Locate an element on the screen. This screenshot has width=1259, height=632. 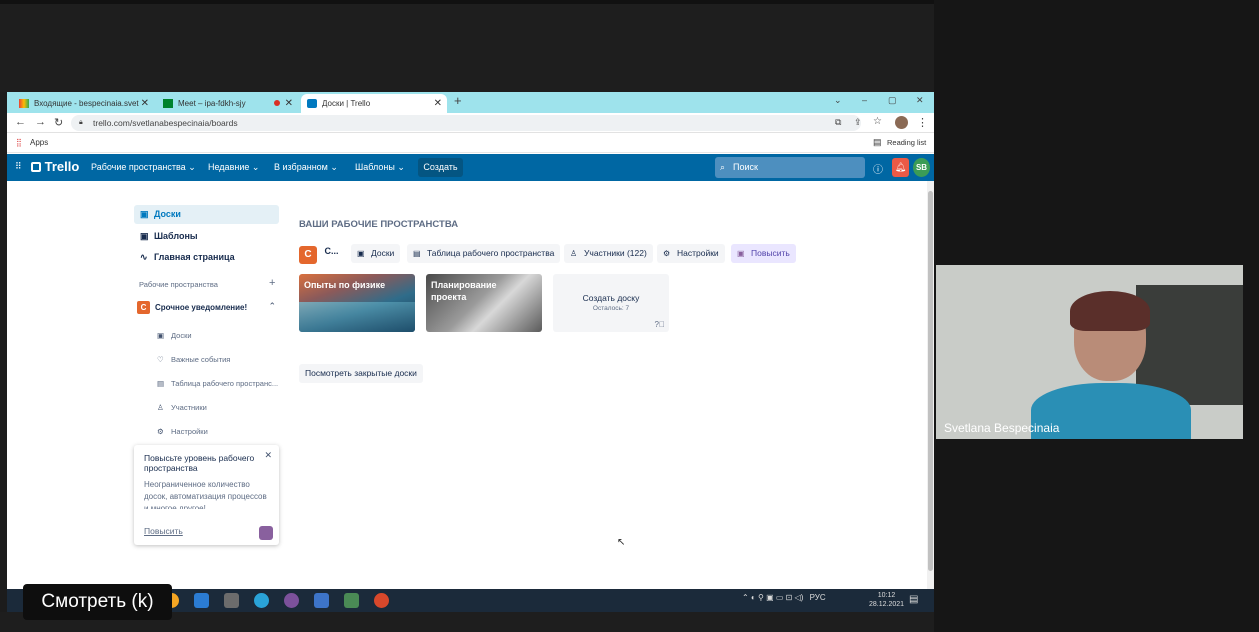
upgrade-icon: ▣ is located at coordinates (741, 253).